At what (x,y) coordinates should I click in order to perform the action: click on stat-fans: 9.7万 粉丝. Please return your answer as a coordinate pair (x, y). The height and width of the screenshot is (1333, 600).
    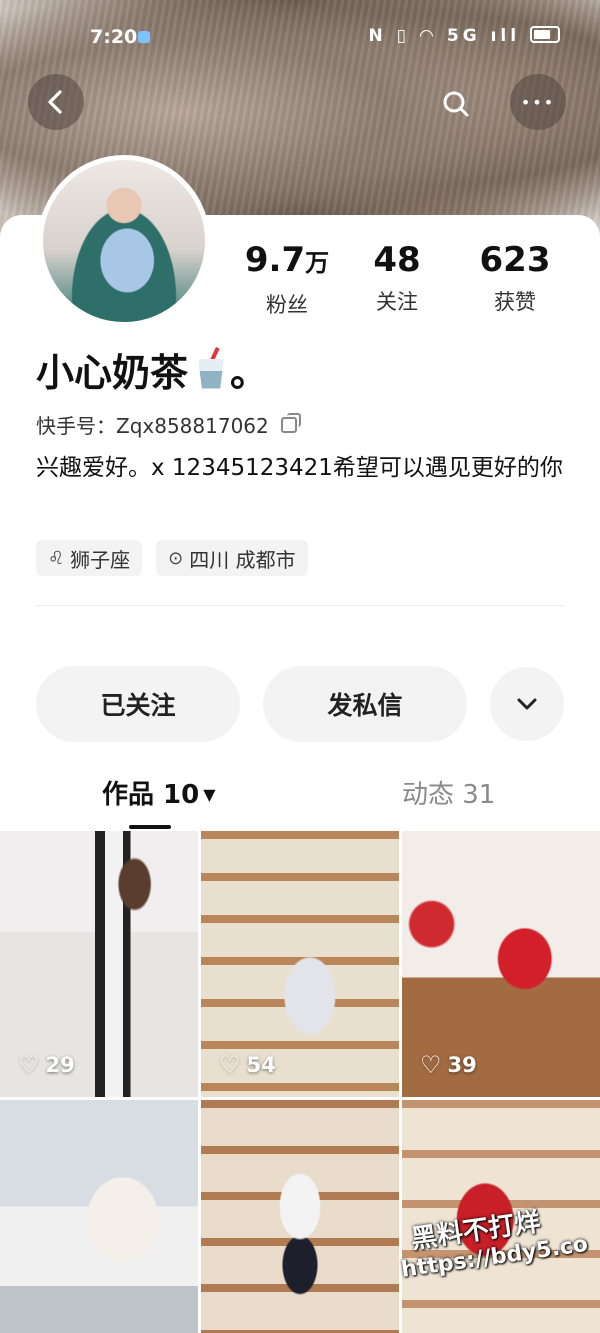
    Looking at the image, I should click on (287, 279).